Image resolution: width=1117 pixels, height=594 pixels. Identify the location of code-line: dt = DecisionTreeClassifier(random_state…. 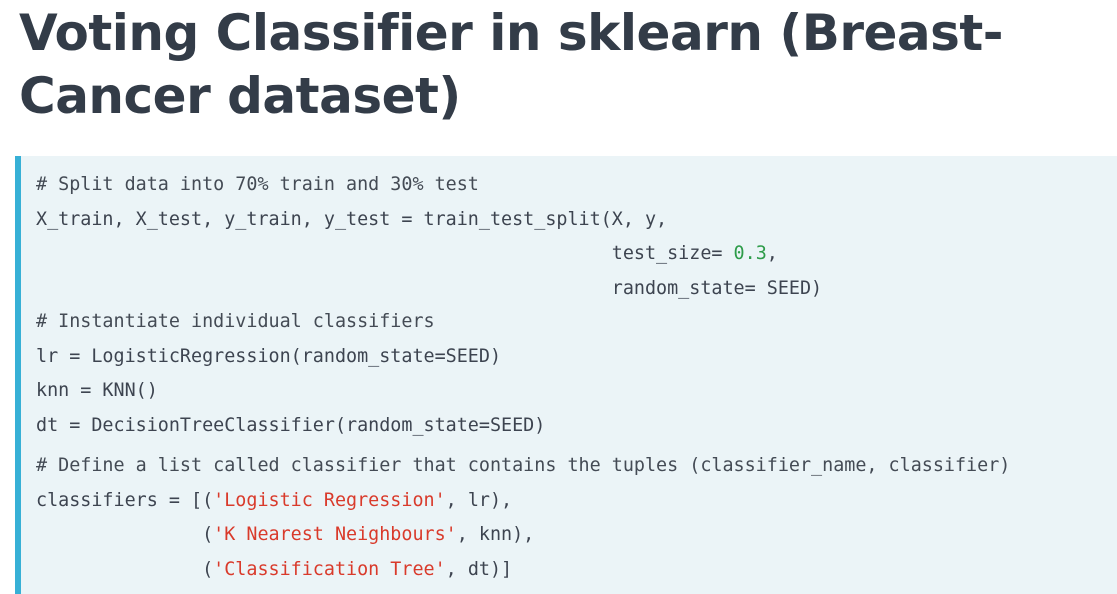
(291, 425).